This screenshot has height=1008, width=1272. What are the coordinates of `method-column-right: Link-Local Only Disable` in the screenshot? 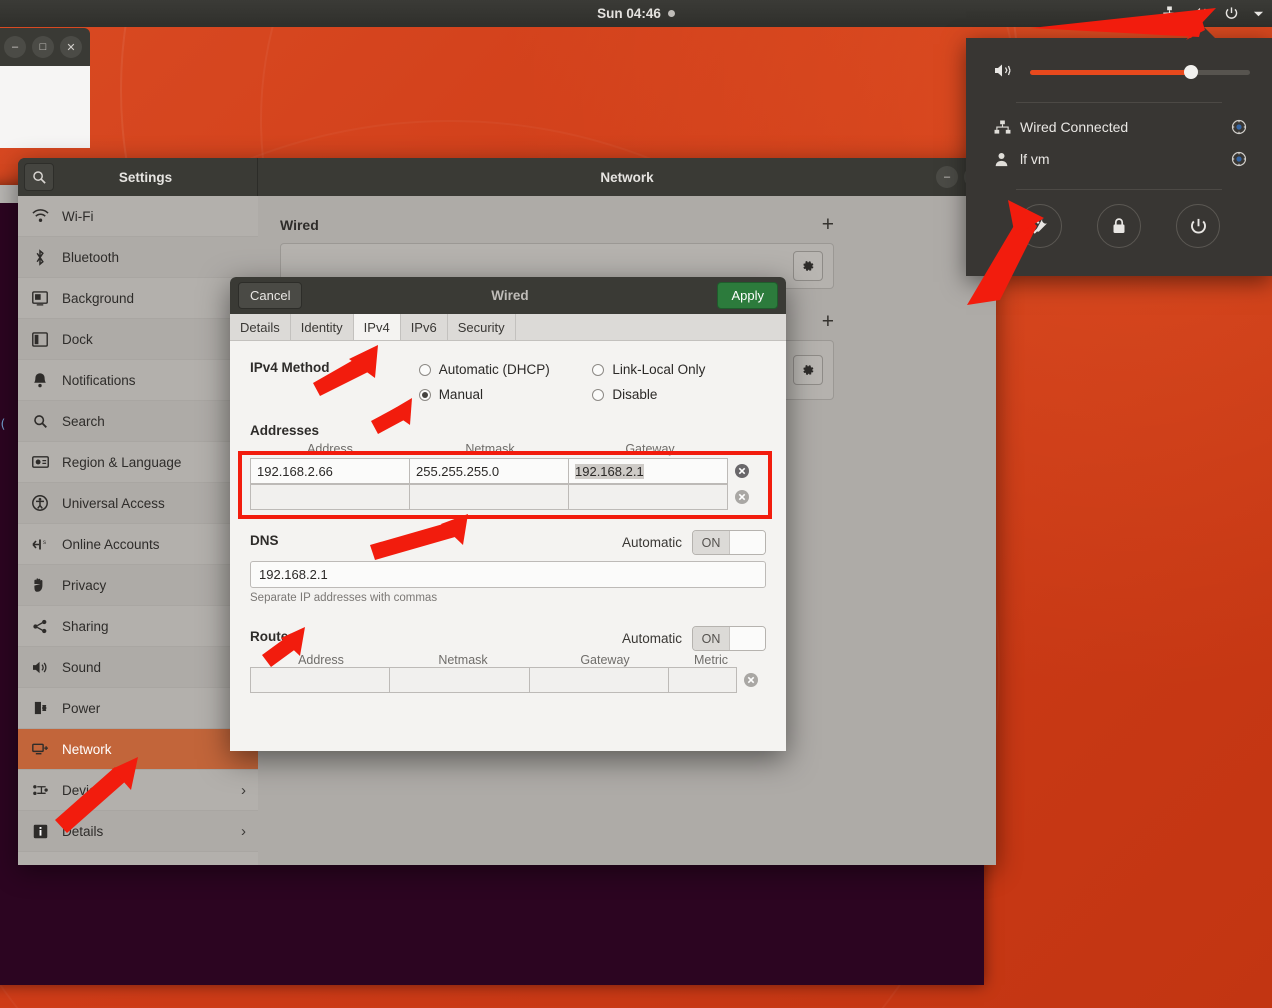 It's located at (679, 382).